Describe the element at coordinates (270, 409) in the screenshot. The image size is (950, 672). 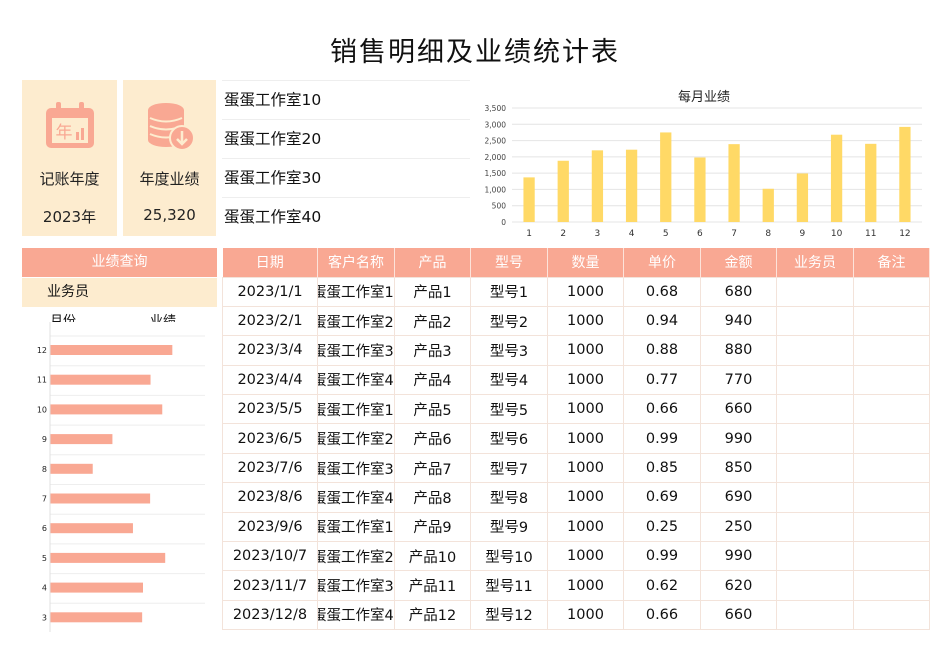
I see `cell-date: 2023/5/5` at that location.